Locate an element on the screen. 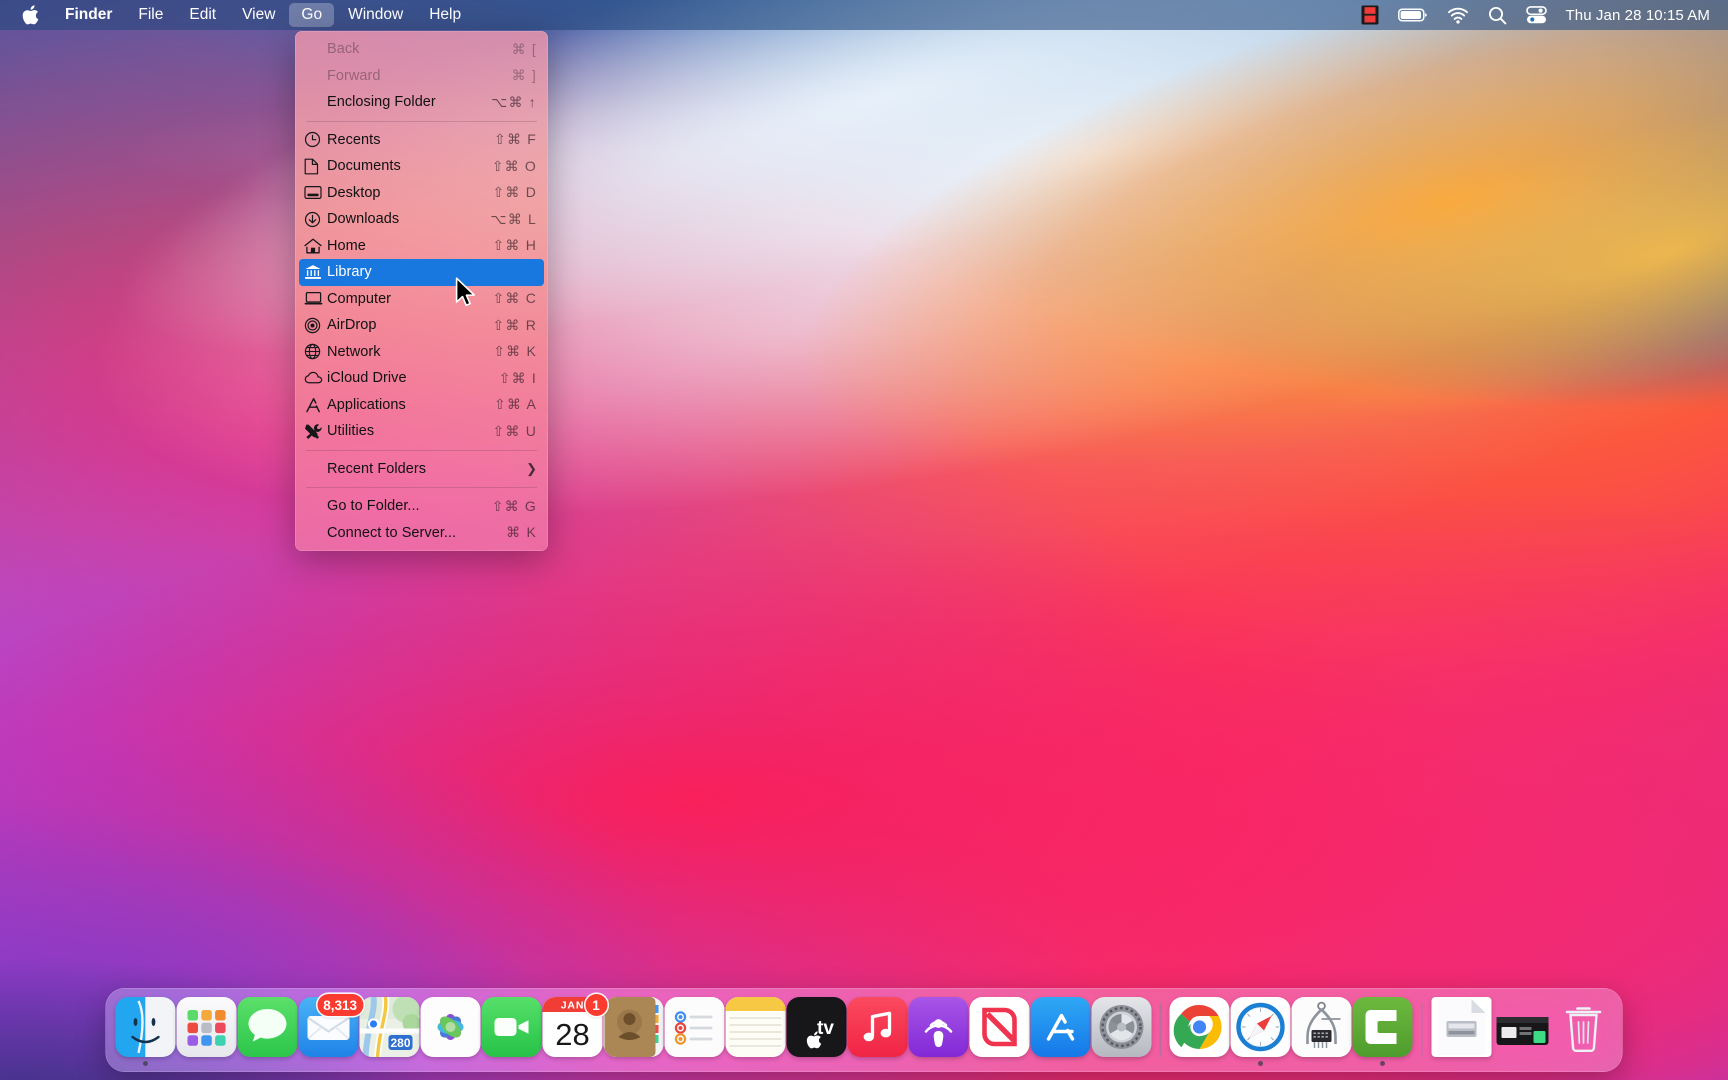 The height and width of the screenshot is (1080, 1728). menu-item-enclosing-folder: Enclosing Folder ⌥⌘ ↑ is located at coordinates (421, 102).